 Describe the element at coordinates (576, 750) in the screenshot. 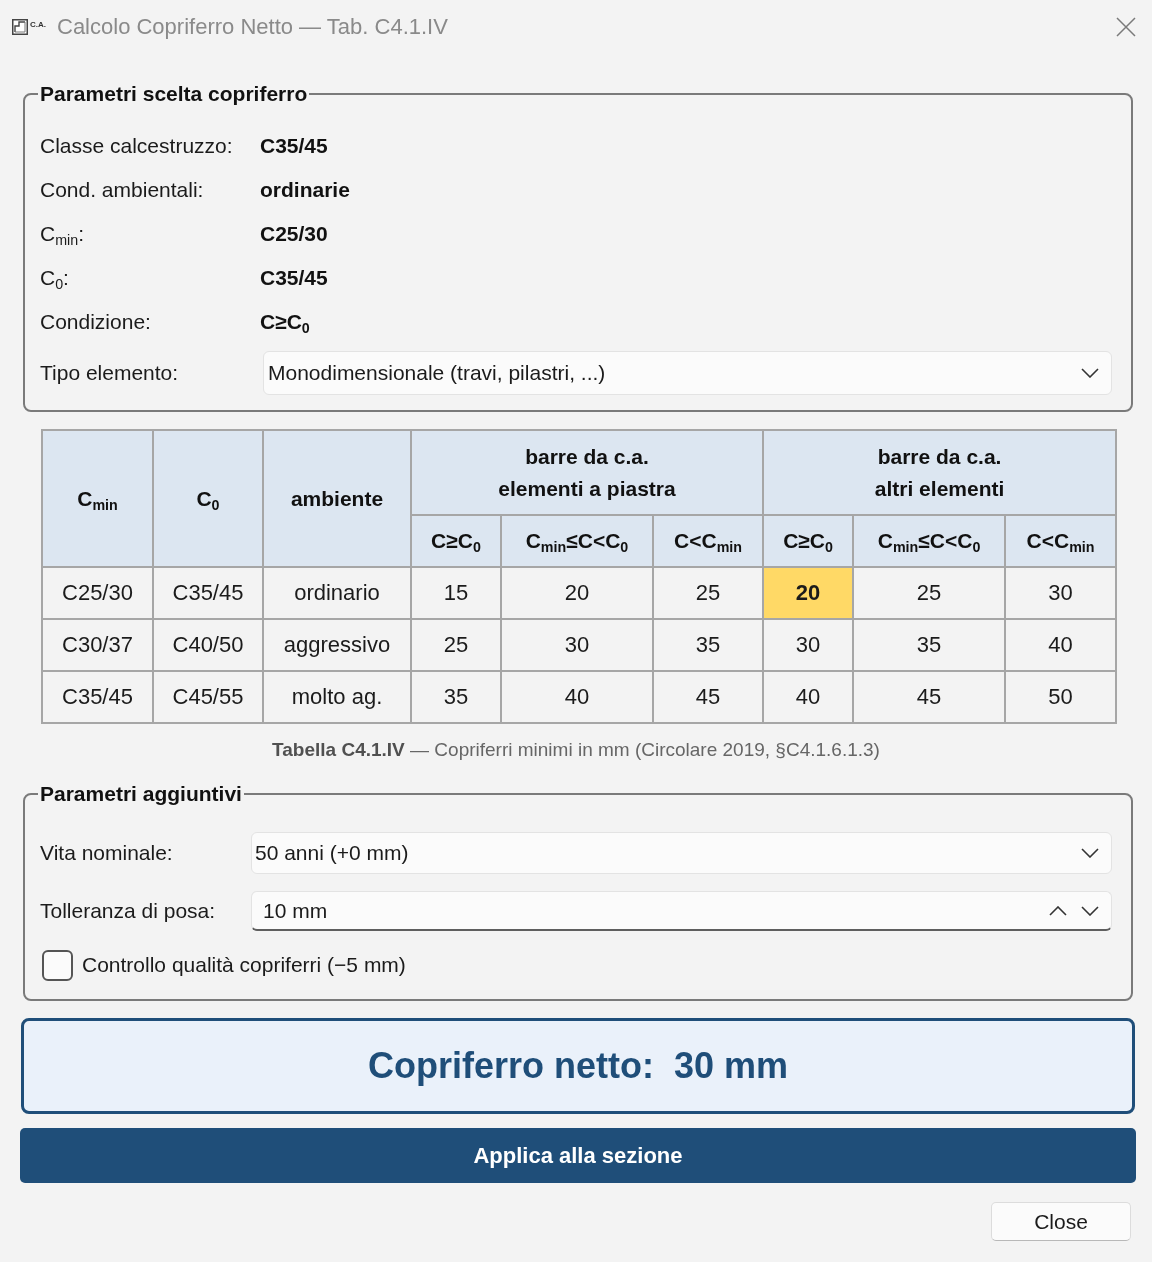

I see `table-caption: Tabella C4.1.IV — Copriferri minimi in mm (Circolare 2019, §C4.1.6.1.3)` at that location.